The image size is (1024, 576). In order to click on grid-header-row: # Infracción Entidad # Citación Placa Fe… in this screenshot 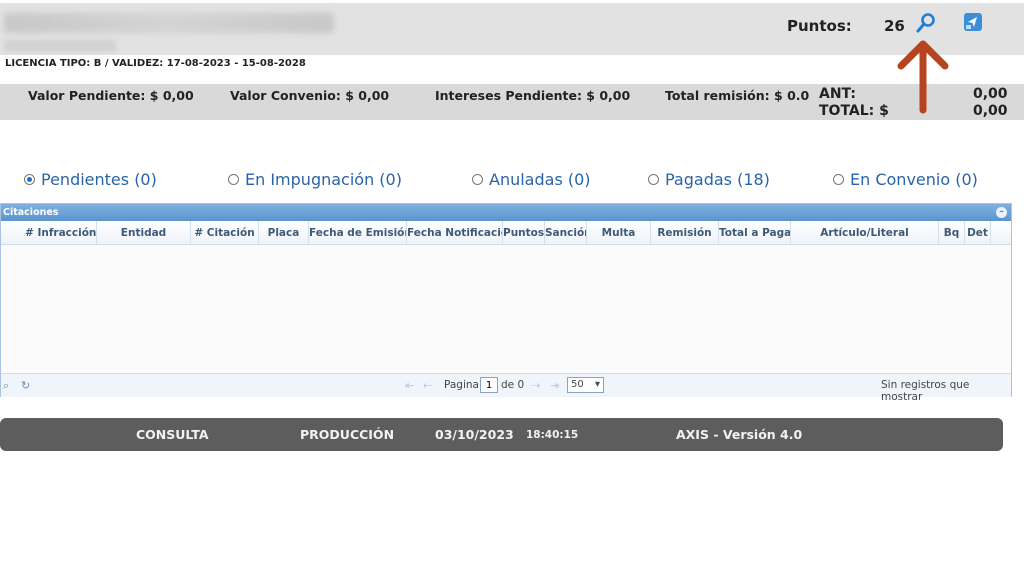, I will do `click(506, 233)`.